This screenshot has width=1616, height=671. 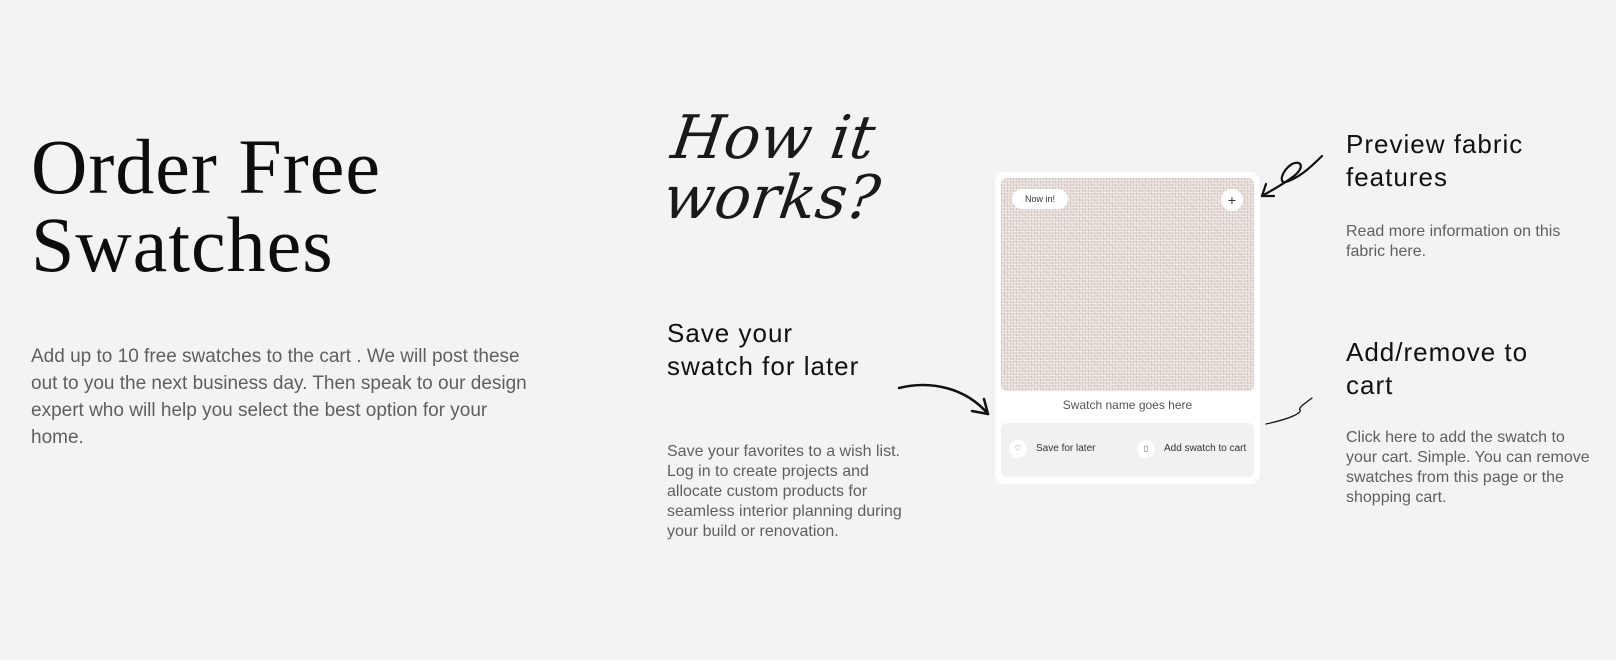 What do you see at coordinates (763, 349) in the screenshot?
I see `save-feature-heading: Save your swatch for later` at bounding box center [763, 349].